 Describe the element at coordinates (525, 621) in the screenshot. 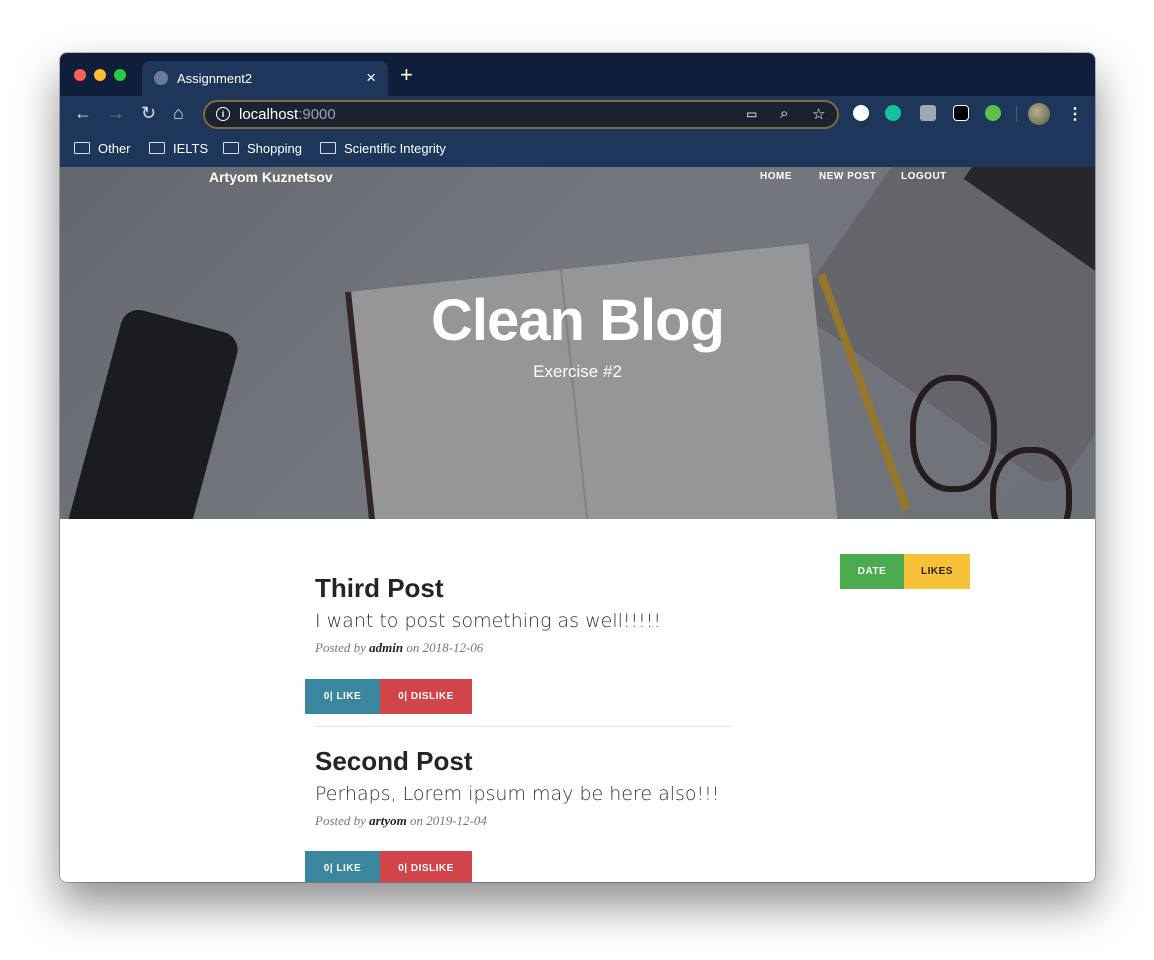

I see `post-subtitle: I want to post something as well!!!!!` at that location.